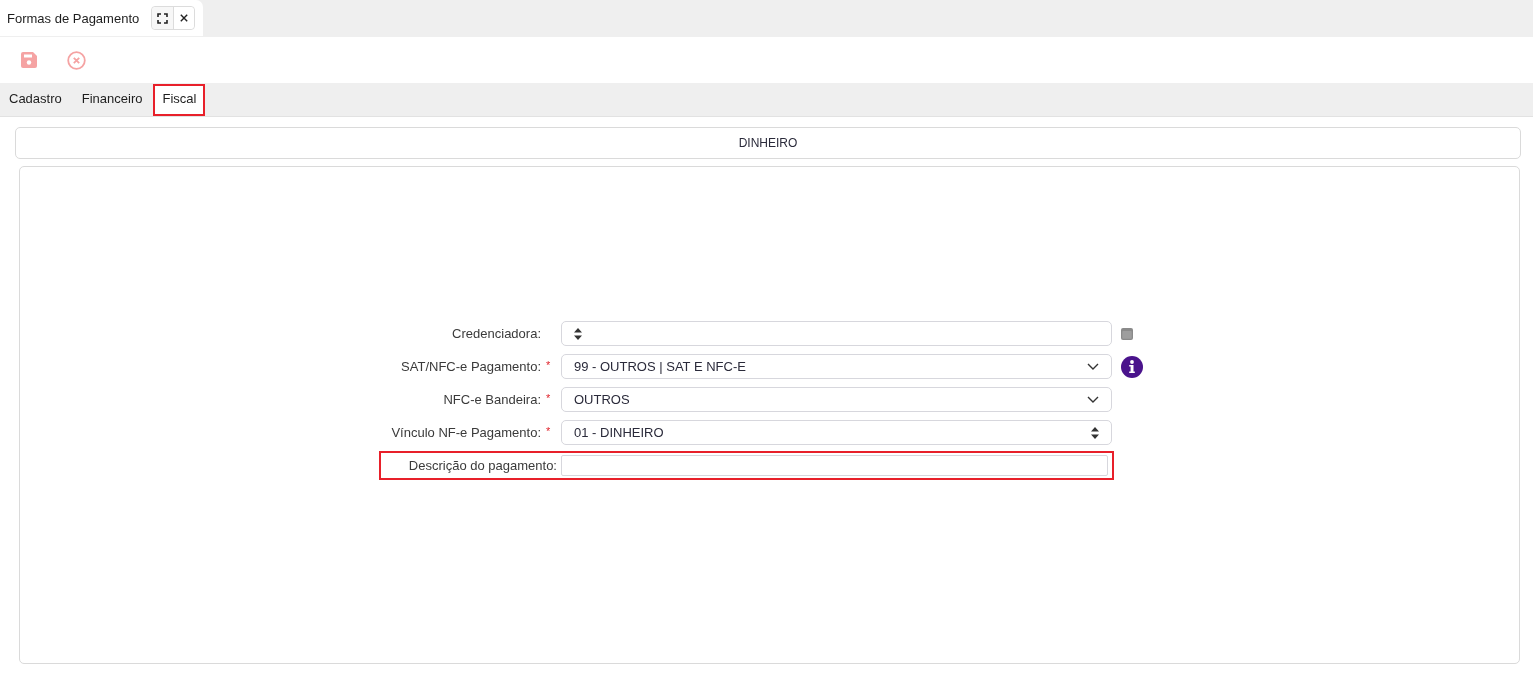 This screenshot has height=686, width=1533. I want to click on field-label: SAT/NFC-e Pagamento:, so click(471, 366).